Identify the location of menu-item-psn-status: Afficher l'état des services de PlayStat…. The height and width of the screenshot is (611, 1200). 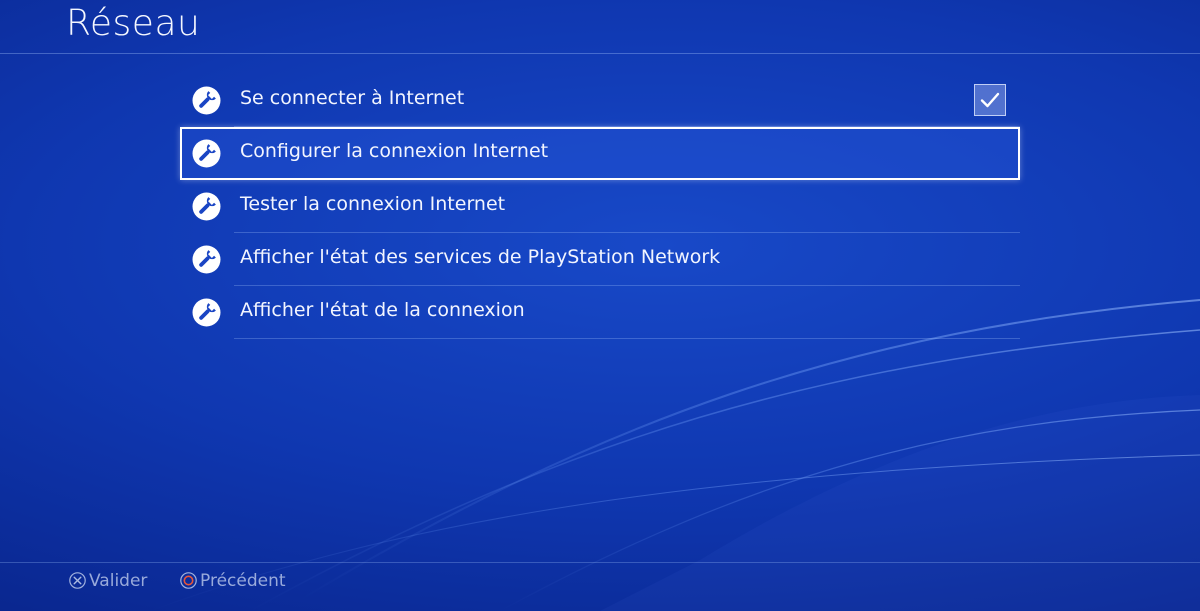
(600, 259).